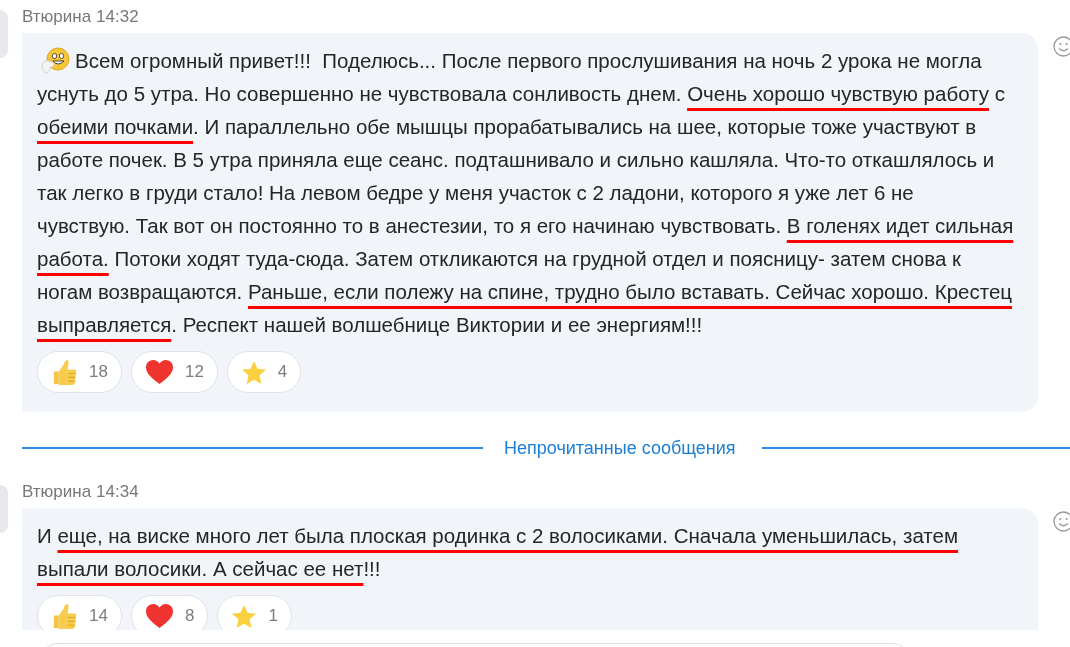  Describe the element at coordinates (117, 17) in the screenshot. I see `message-time: 14:32` at that location.